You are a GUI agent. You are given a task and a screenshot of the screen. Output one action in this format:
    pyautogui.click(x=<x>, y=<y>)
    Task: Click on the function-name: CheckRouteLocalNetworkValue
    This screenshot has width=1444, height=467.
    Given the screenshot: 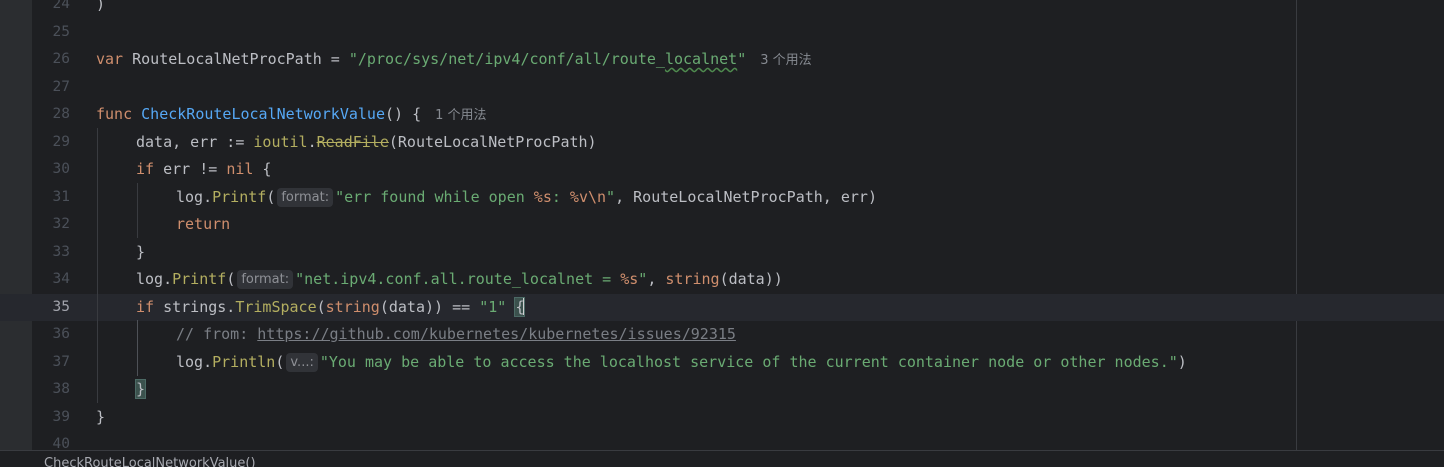 What is the action you would take?
    pyautogui.click(x=263, y=114)
    